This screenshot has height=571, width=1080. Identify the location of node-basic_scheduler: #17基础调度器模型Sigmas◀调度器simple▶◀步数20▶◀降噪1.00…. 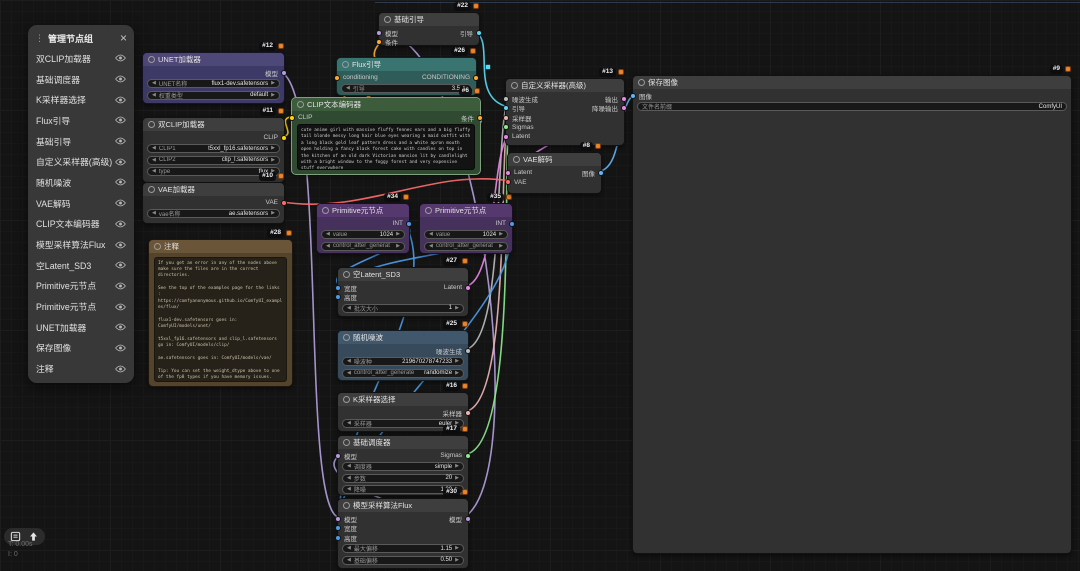
(403, 460).